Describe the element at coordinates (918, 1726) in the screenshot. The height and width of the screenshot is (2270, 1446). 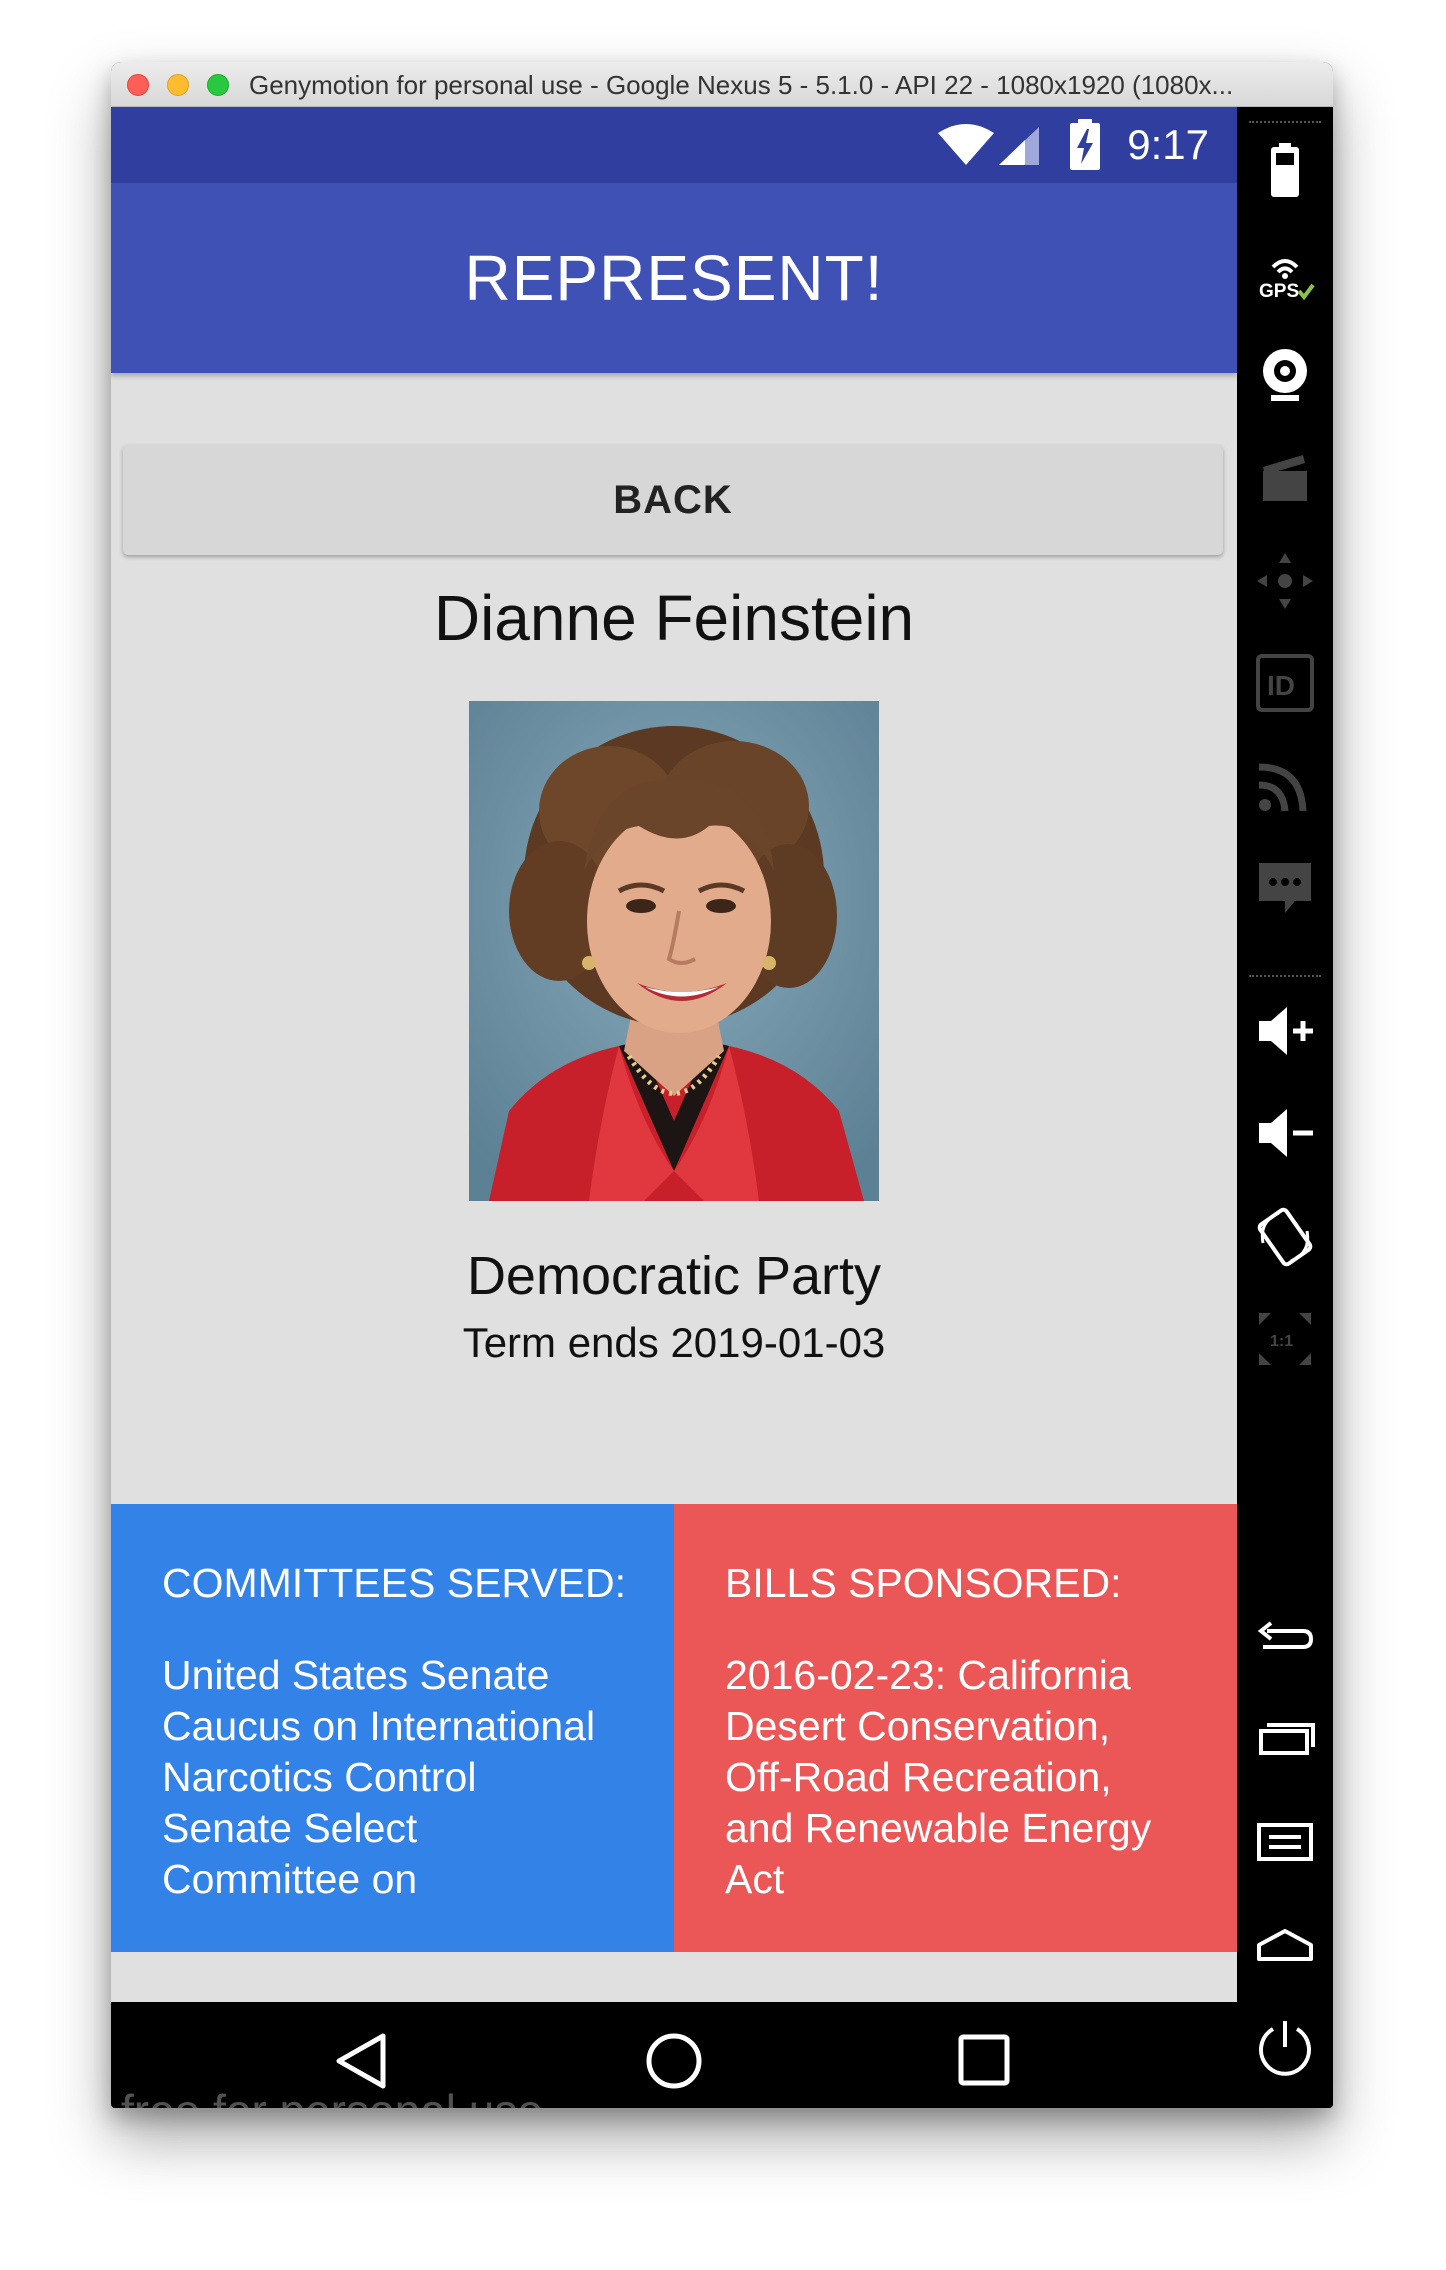
I see `bill-line: Desert Conservation,` at that location.